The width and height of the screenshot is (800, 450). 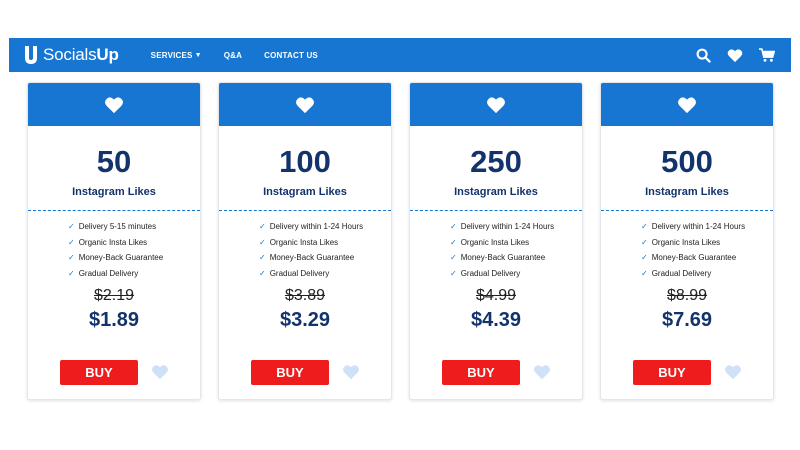 What do you see at coordinates (305, 320) in the screenshot?
I see `current-price: $3.29` at bounding box center [305, 320].